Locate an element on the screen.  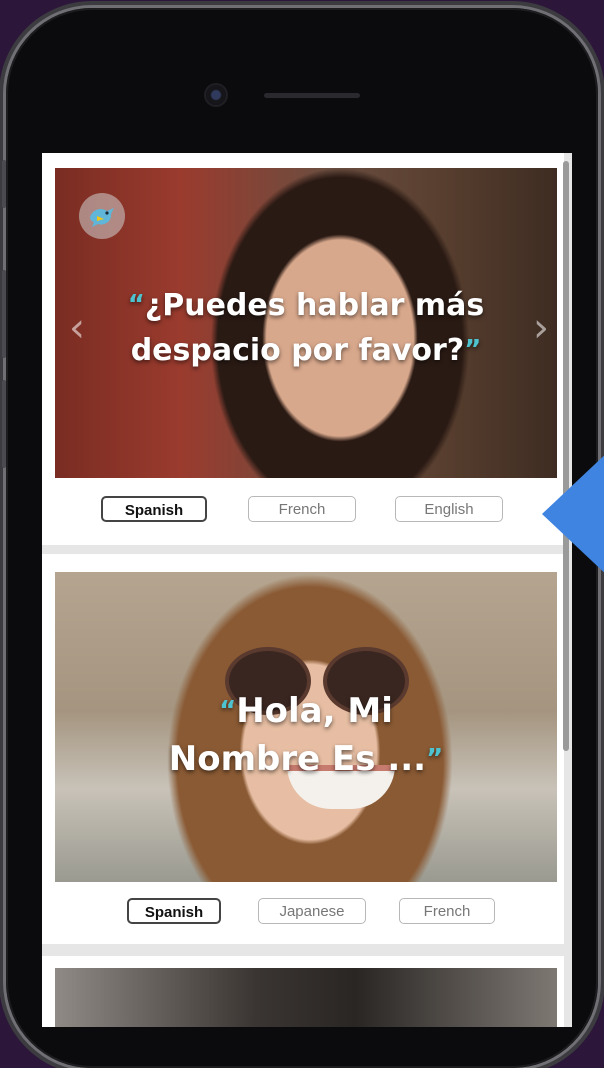
volume-down-button is located at coordinates (4, 424).